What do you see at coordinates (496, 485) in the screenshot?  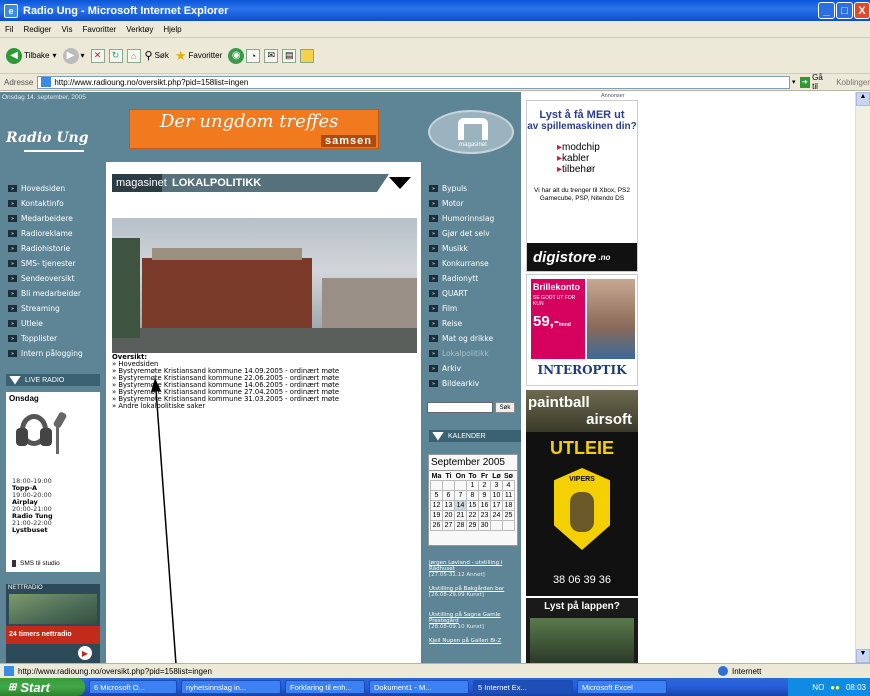 I see `calendar-day: 3` at bounding box center [496, 485].